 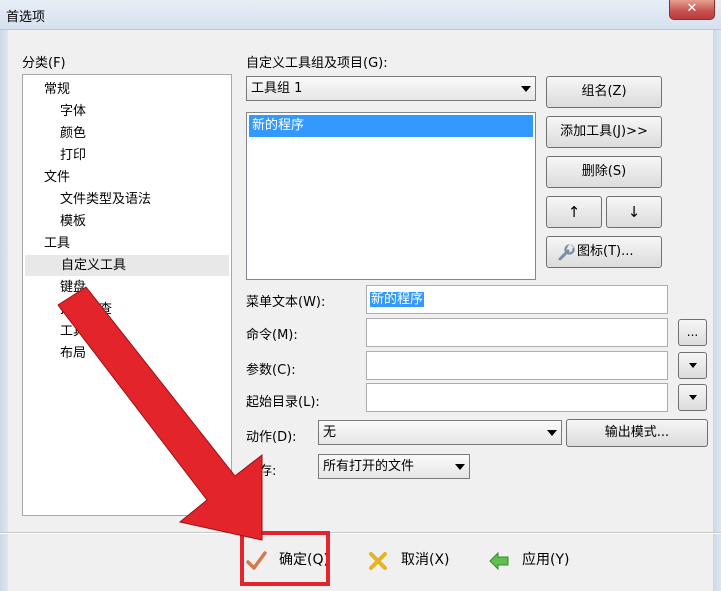 I want to click on tree-item-color: 颜色, so click(x=73, y=133).